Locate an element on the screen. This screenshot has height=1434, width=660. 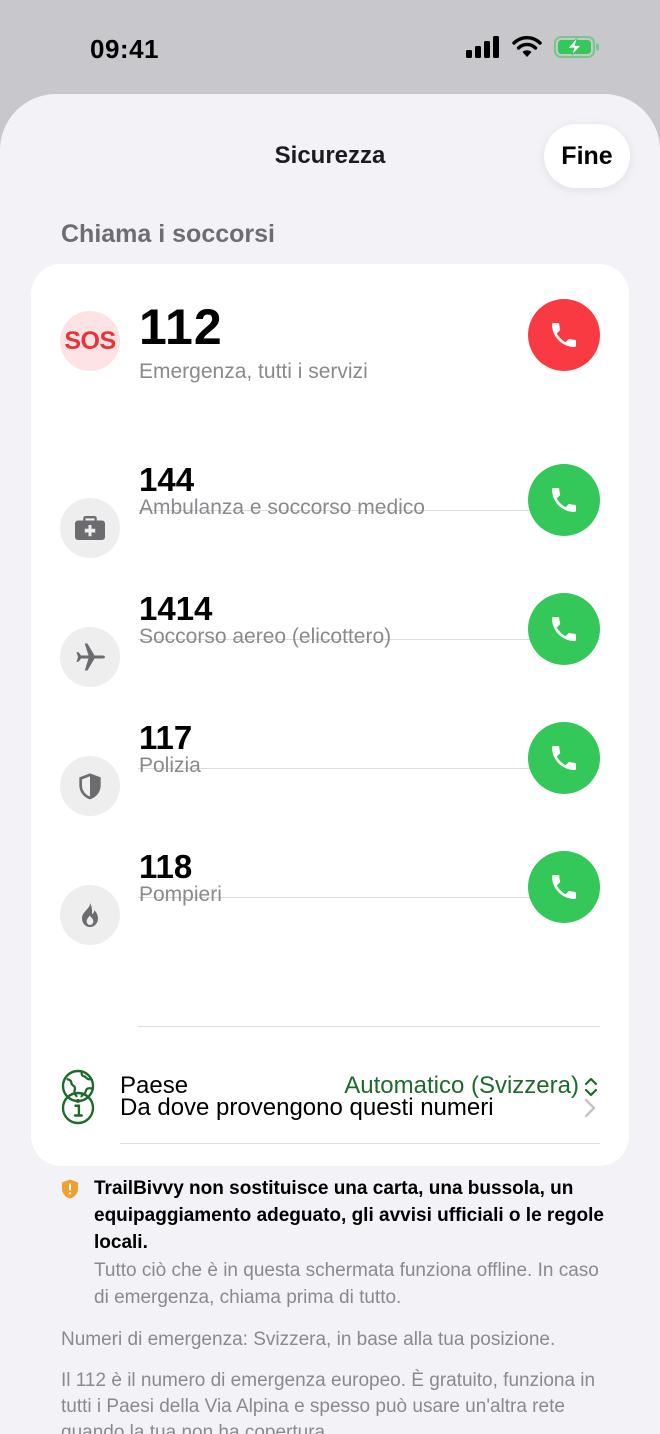
contact-number: 1414 is located at coordinates (176, 608).